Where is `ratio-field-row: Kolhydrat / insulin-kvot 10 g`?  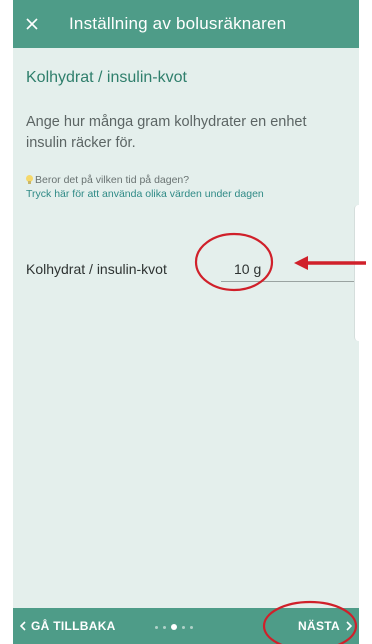
ratio-field-row: Kolhydrat / insulin-kvot 10 g is located at coordinates (192, 268).